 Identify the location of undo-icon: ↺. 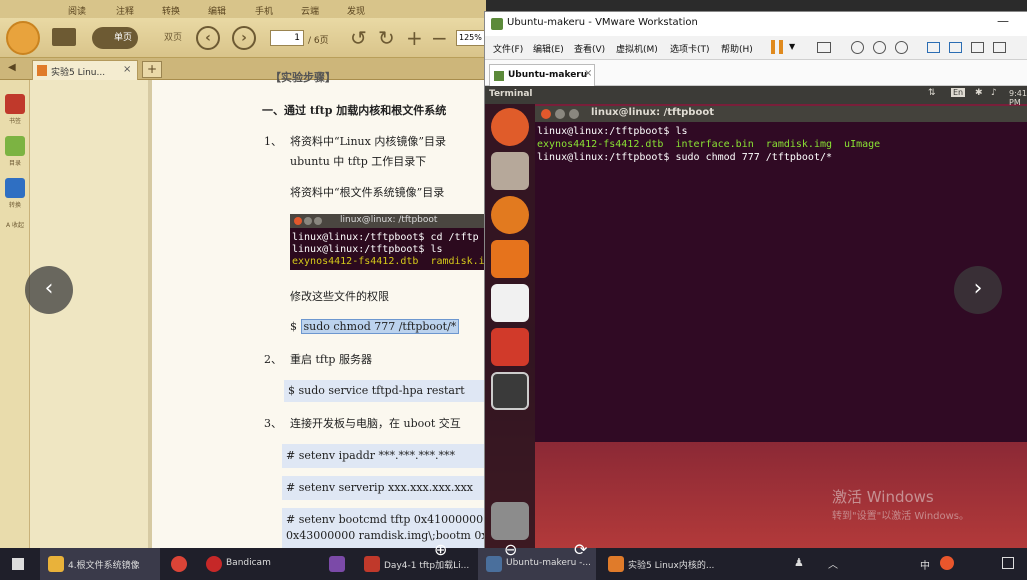
(358, 38).